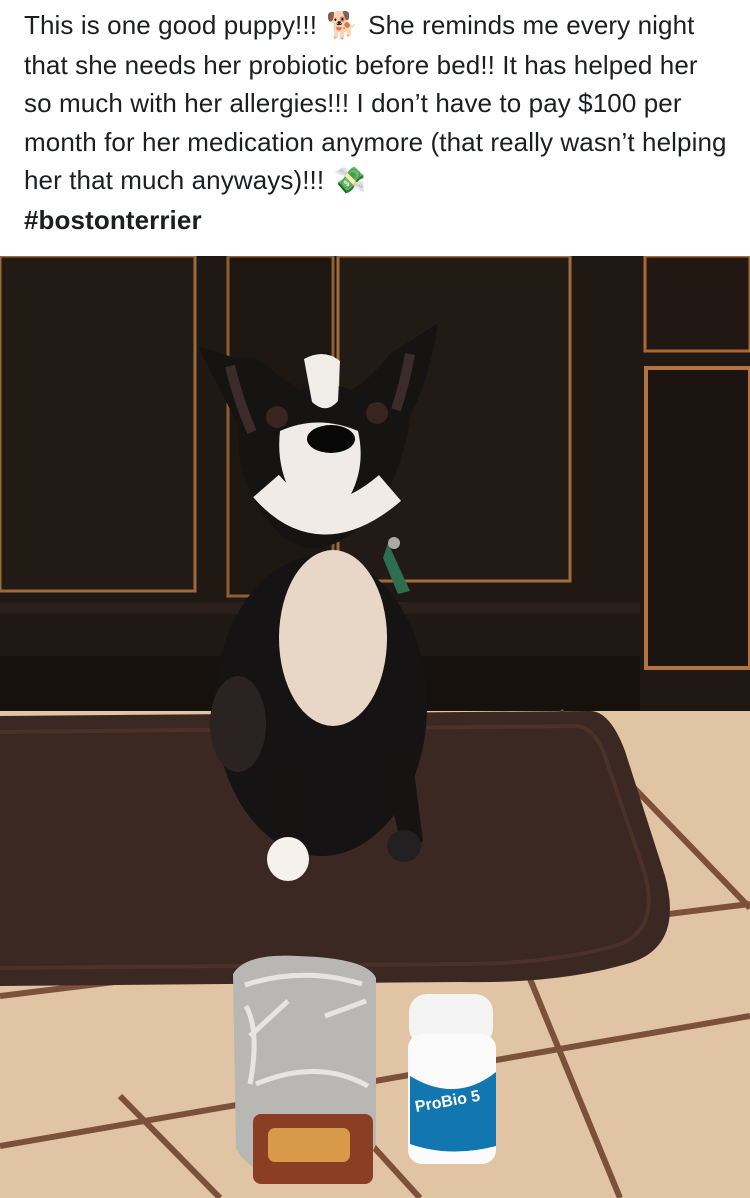  Describe the element at coordinates (277, 417) in the screenshot. I see `dog-eye-left` at that location.